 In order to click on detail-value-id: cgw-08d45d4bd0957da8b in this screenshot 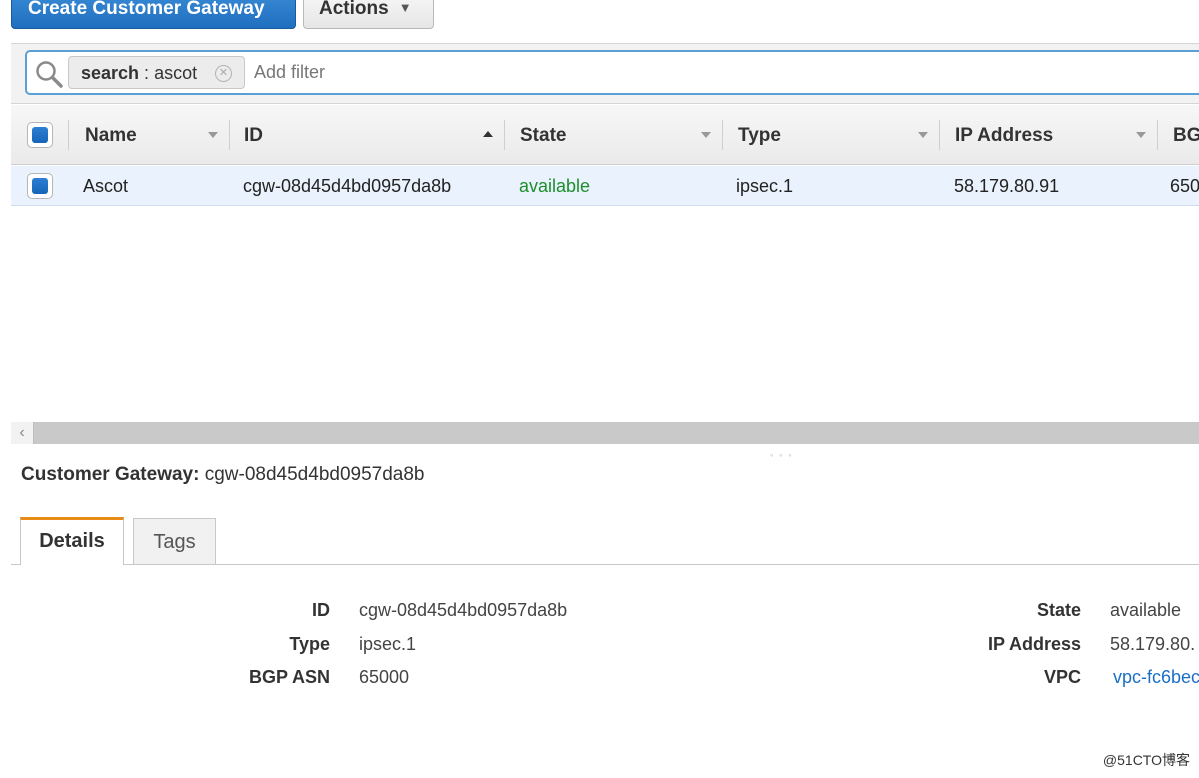, I will do `click(463, 610)`.